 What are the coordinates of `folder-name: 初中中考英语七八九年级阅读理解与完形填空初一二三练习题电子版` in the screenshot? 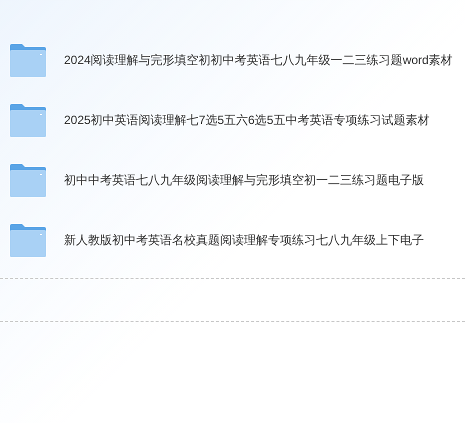 It's located at (244, 180).